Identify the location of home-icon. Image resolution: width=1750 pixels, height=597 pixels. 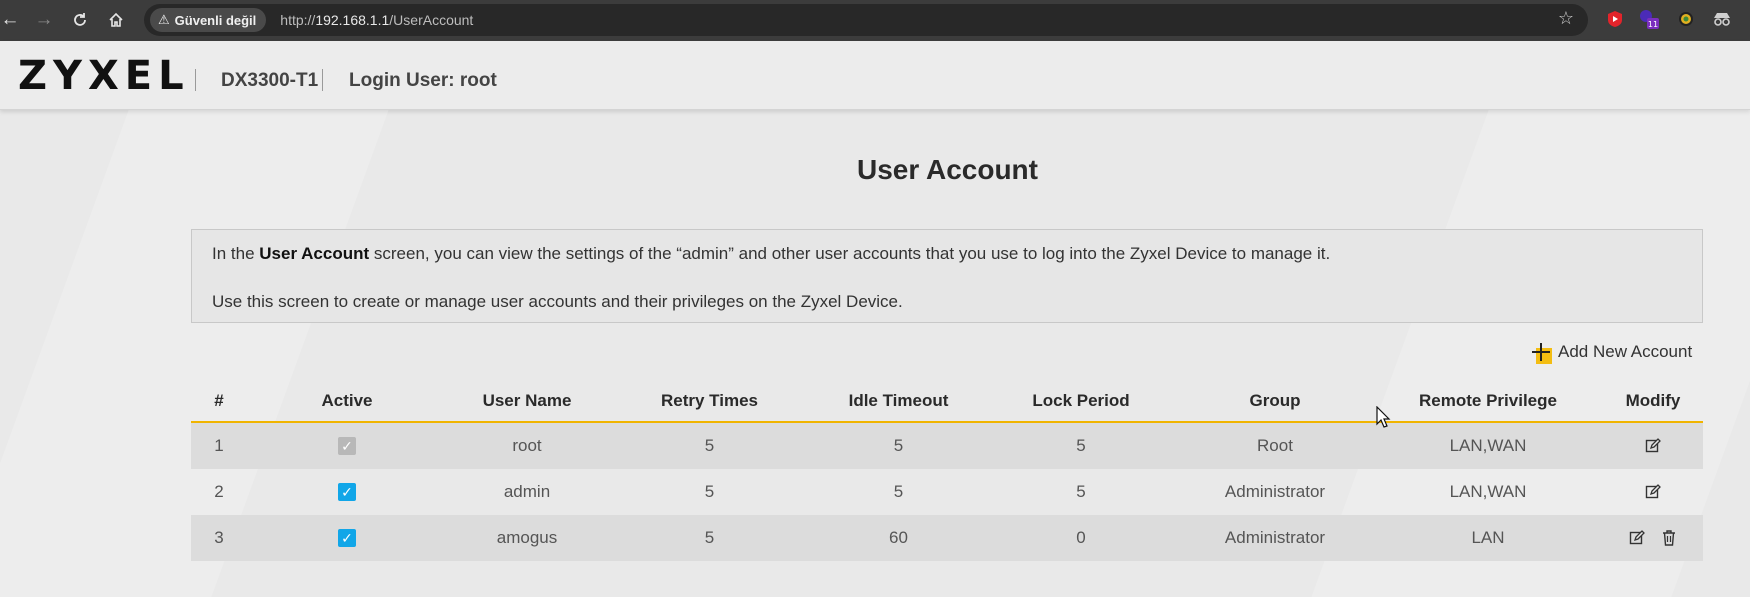
(116, 20).